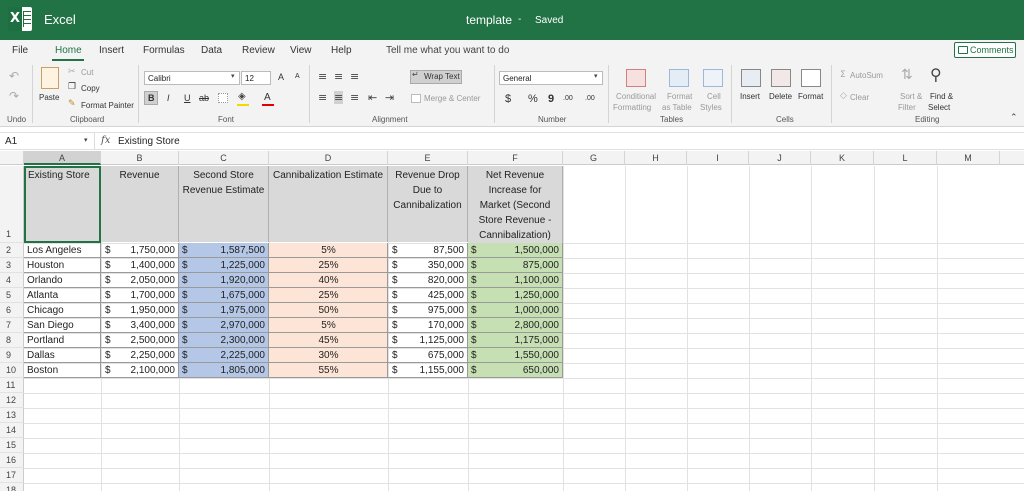 This screenshot has height=491, width=1024. What do you see at coordinates (12, 370) in the screenshot?
I see `row-header-10: 10` at bounding box center [12, 370].